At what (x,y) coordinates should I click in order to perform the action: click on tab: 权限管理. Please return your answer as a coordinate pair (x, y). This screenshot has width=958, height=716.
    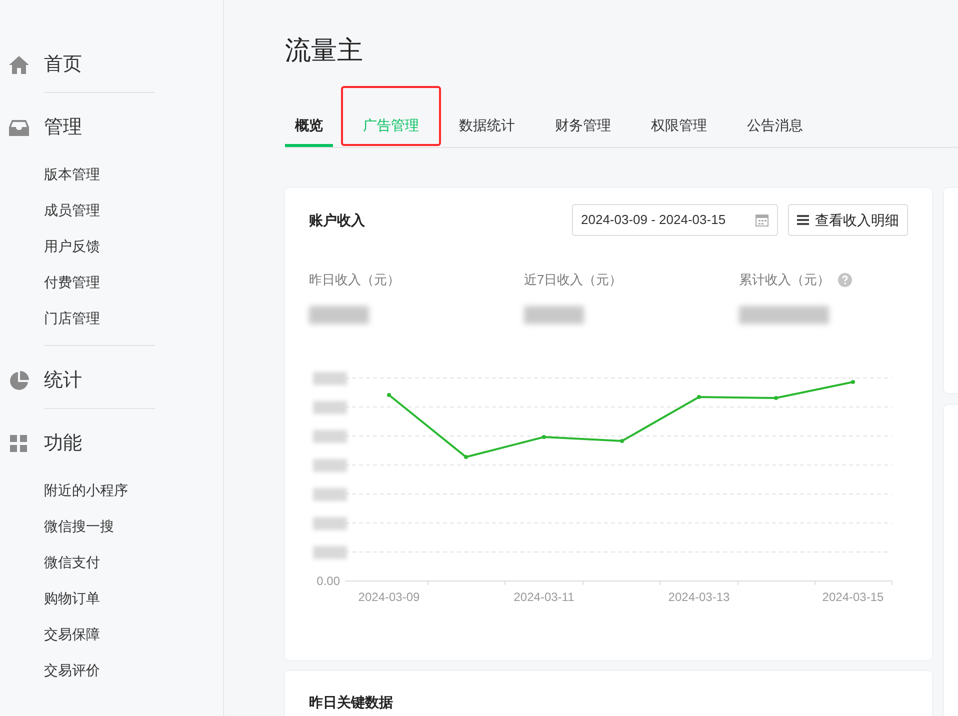
    Looking at the image, I should click on (679, 126).